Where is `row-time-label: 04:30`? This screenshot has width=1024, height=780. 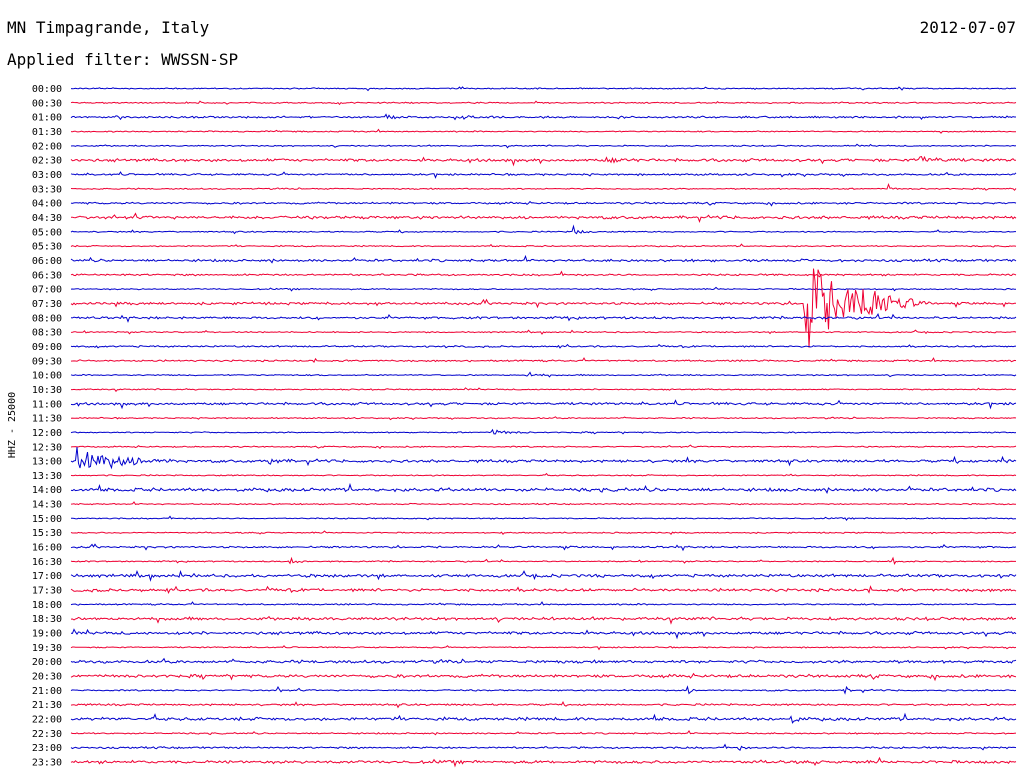 row-time-label: 04:30 is located at coordinates (47, 218).